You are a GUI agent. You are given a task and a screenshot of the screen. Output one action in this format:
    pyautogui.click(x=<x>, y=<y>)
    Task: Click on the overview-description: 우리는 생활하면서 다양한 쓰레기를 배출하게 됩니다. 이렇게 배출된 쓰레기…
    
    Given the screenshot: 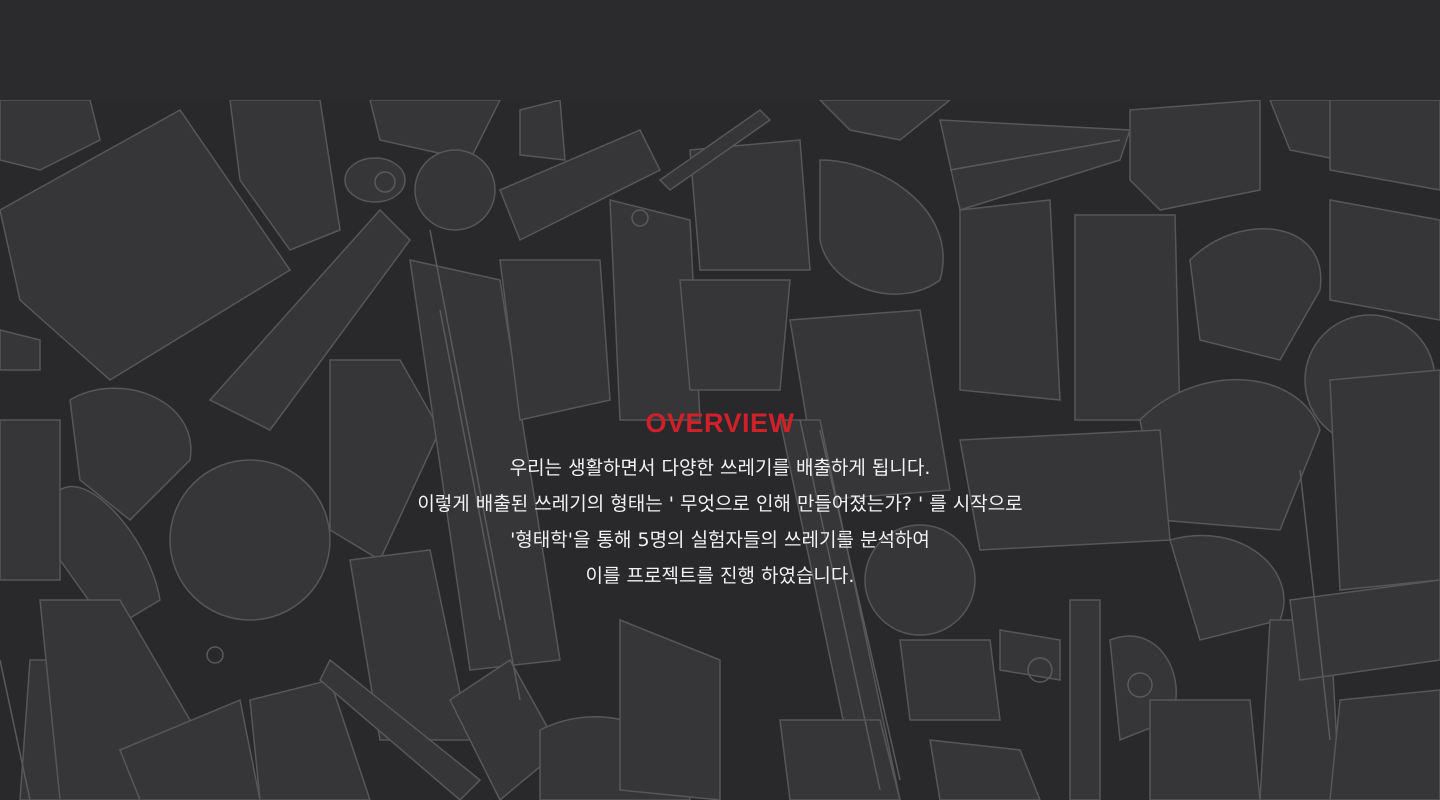 What is the action you would take?
    pyautogui.click(x=720, y=522)
    